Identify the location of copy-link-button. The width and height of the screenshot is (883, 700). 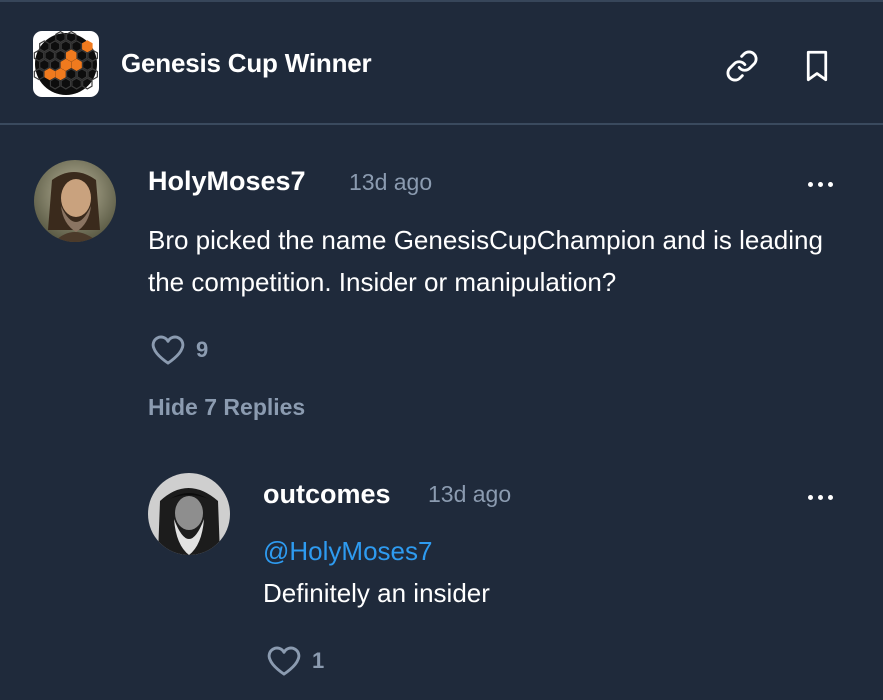
(742, 66).